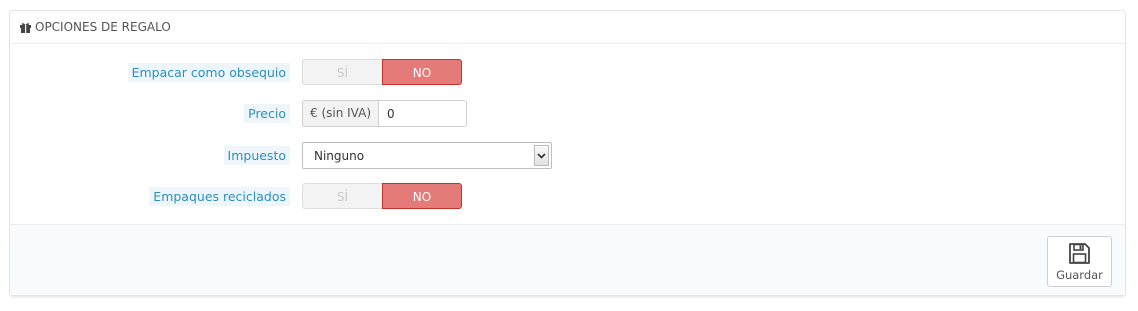 The height and width of the screenshot is (311, 1138). I want to click on recycled-no-option: NO, so click(422, 196).